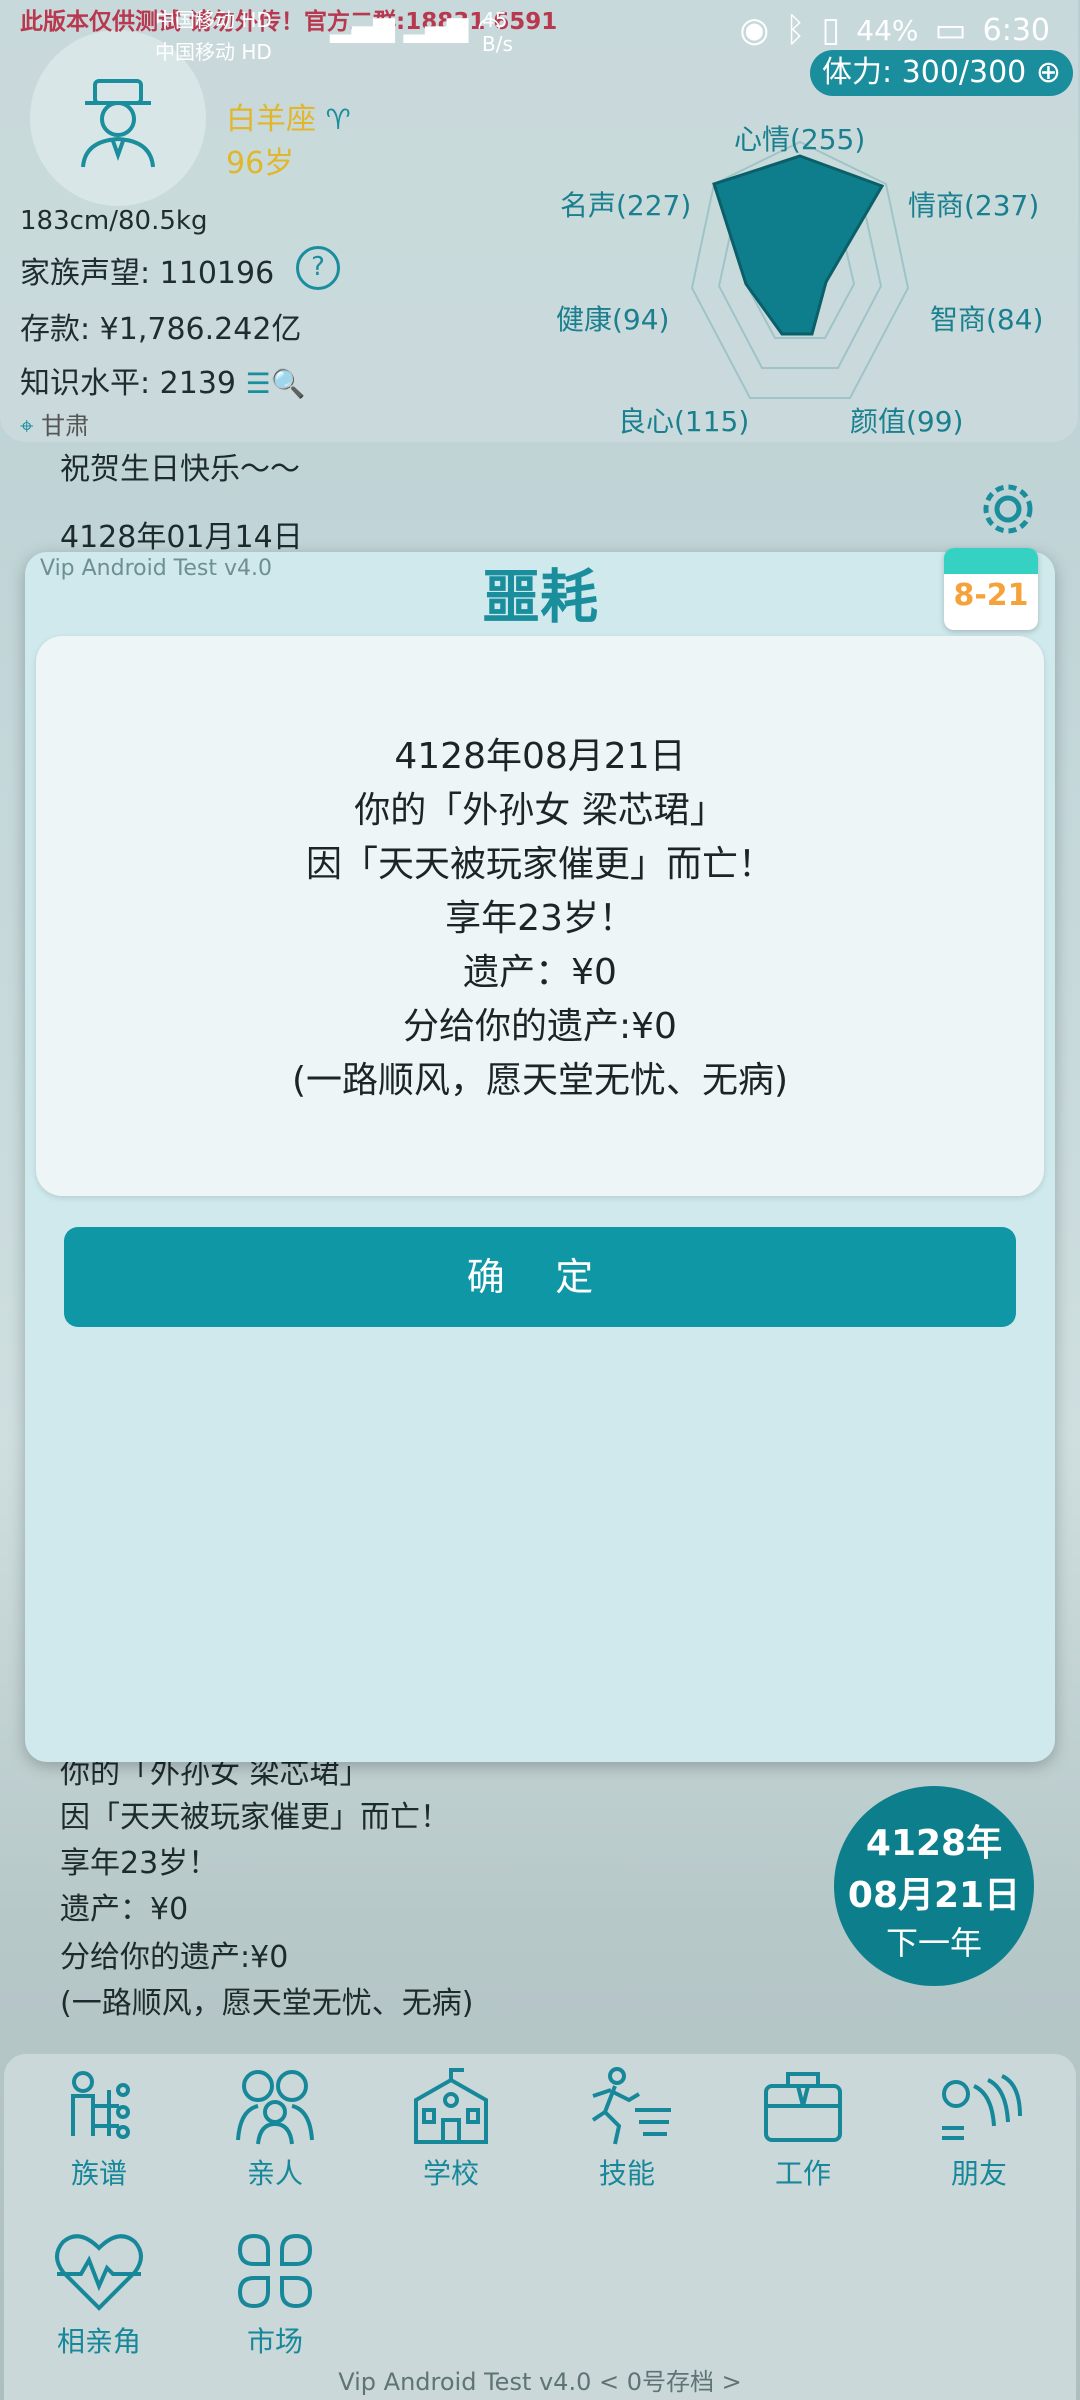 The image size is (1080, 2400). I want to click on savings: 存款: ¥1,786.242亿, so click(161, 329).